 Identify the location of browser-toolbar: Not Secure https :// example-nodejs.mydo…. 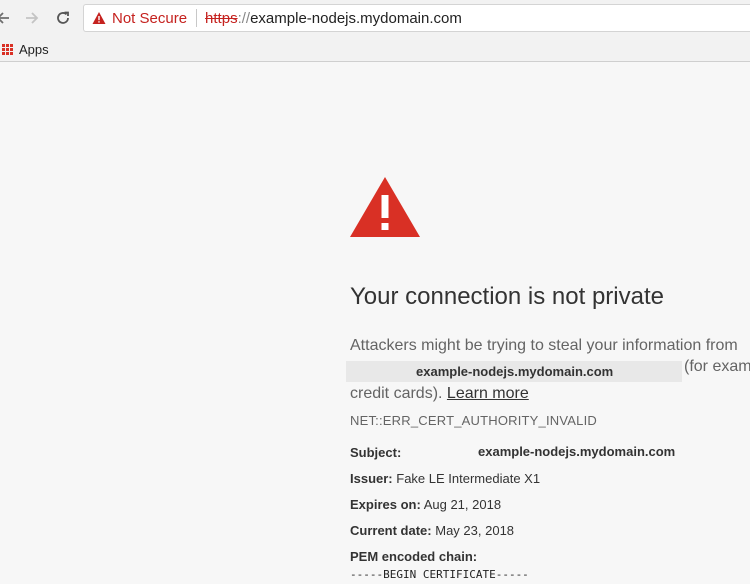
(375, 18).